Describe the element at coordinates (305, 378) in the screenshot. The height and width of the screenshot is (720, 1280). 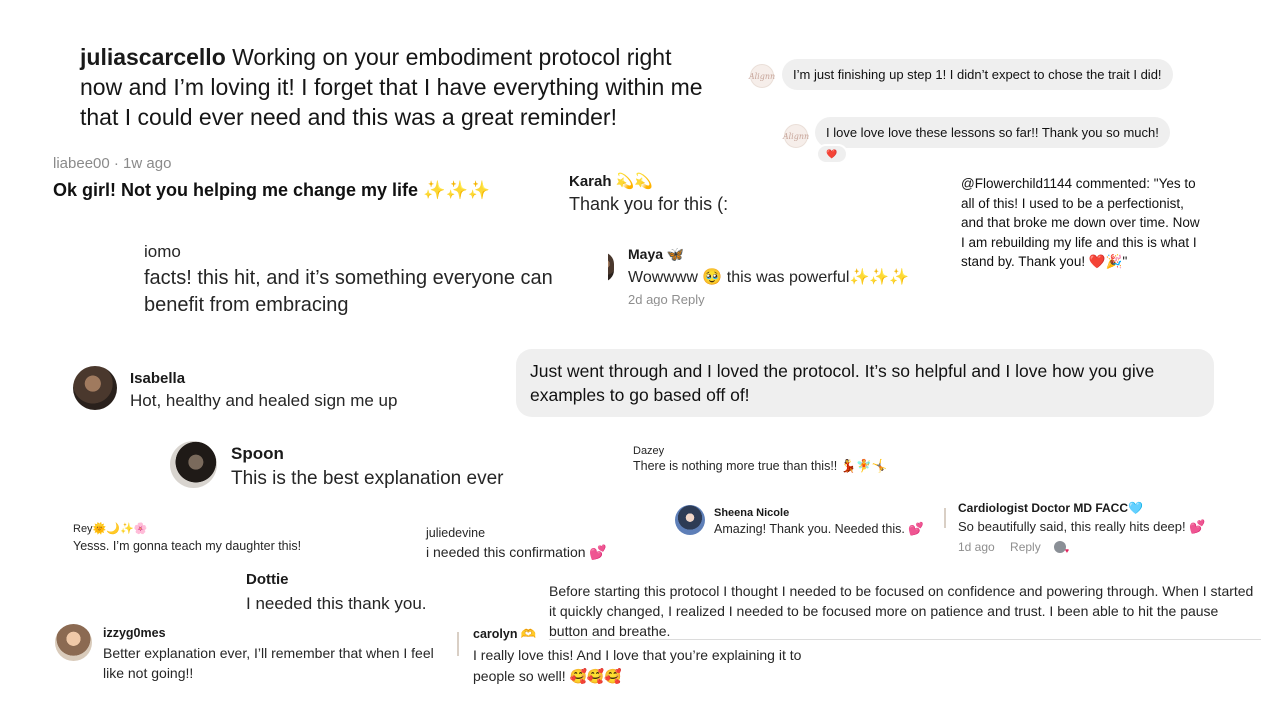
I see `username: Isabella` at that location.